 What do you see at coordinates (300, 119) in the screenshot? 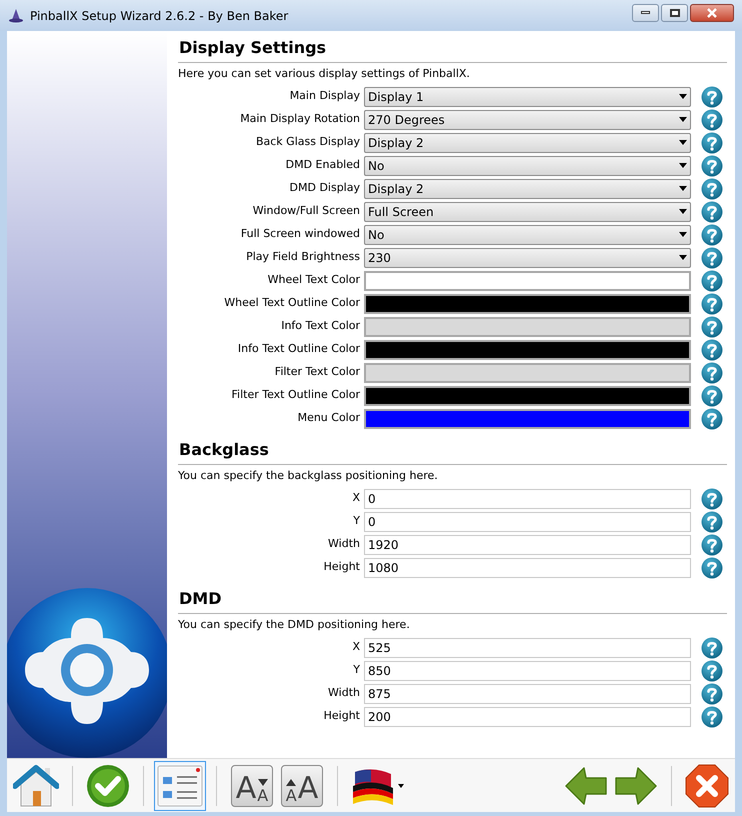
I see `field-label: Main Display Rotation` at bounding box center [300, 119].